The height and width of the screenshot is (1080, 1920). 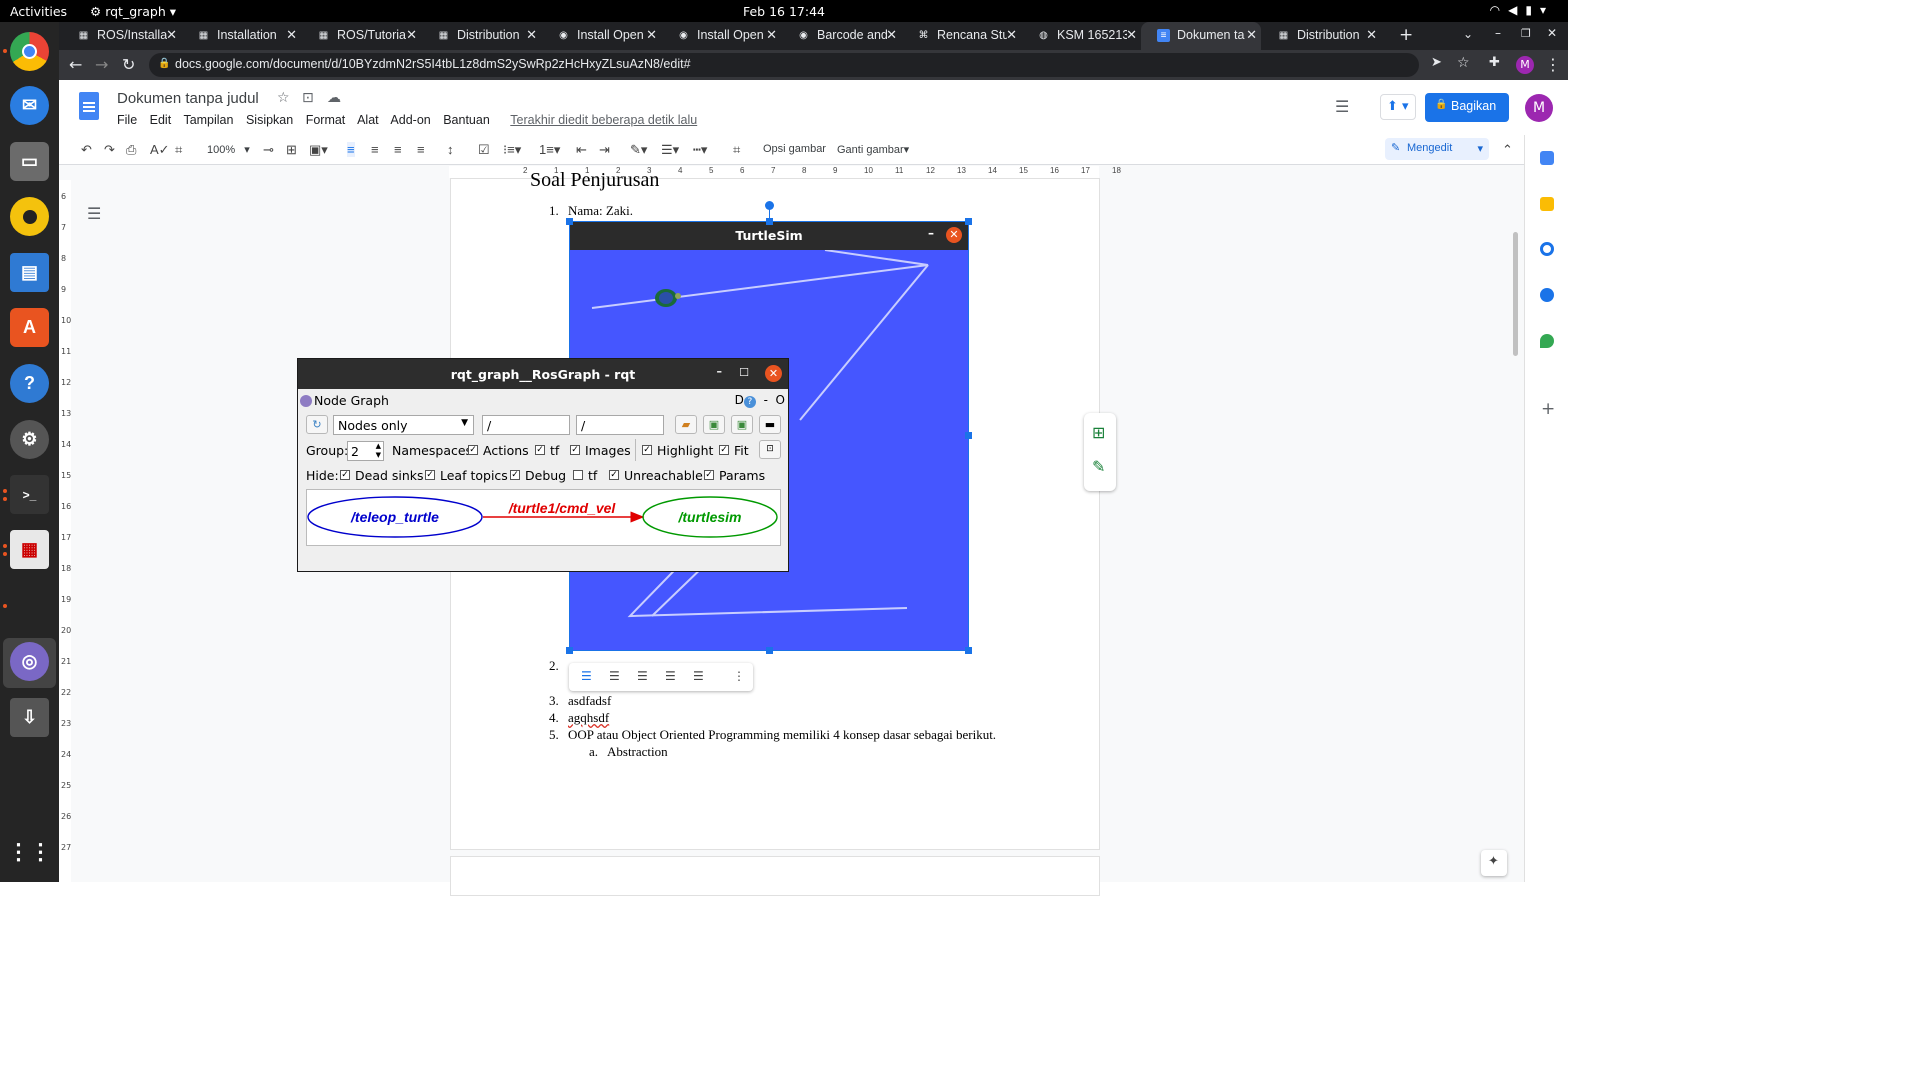 I want to click on share-button: 🔒 Bagikan, so click(x=1467, y=107).